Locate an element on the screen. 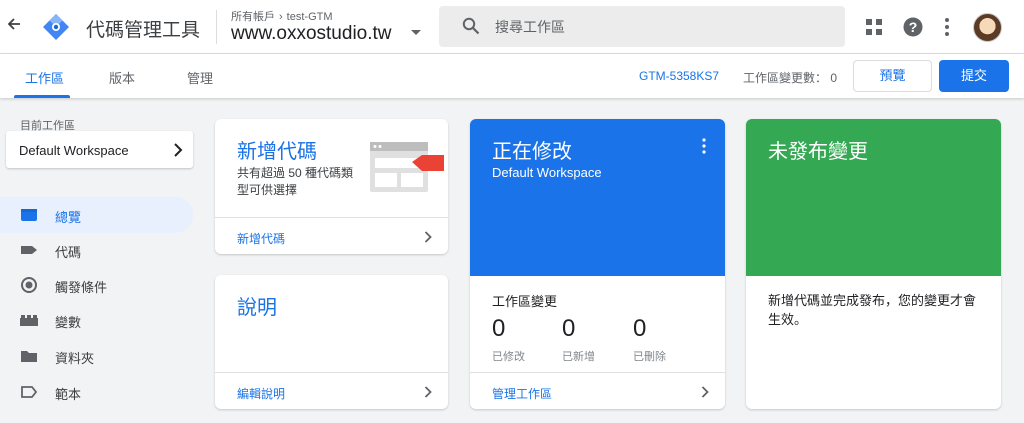  account-breadcrumb: 所有帳戶 › test-GTM is located at coordinates (282, 16).